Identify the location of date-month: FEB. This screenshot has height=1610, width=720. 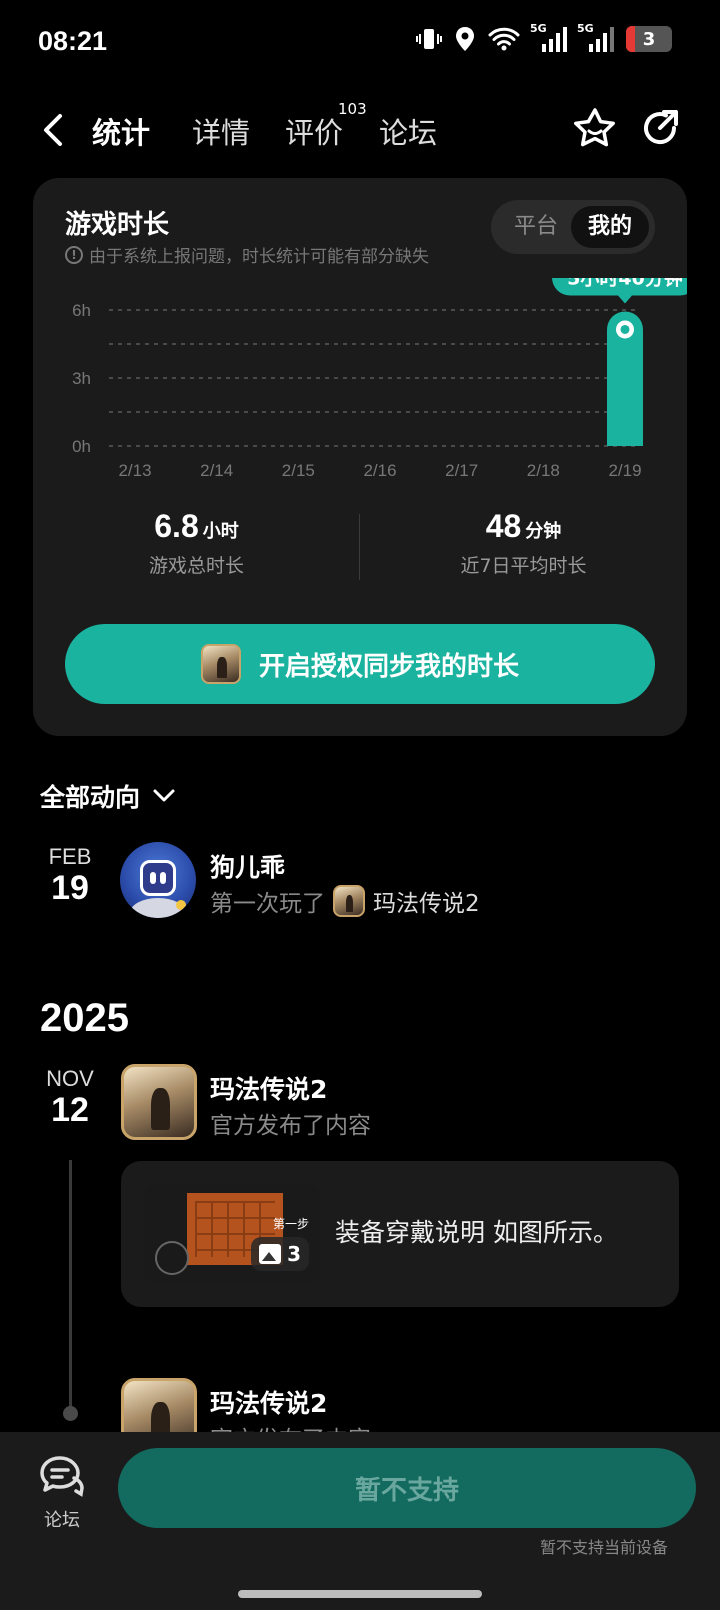
(70, 856).